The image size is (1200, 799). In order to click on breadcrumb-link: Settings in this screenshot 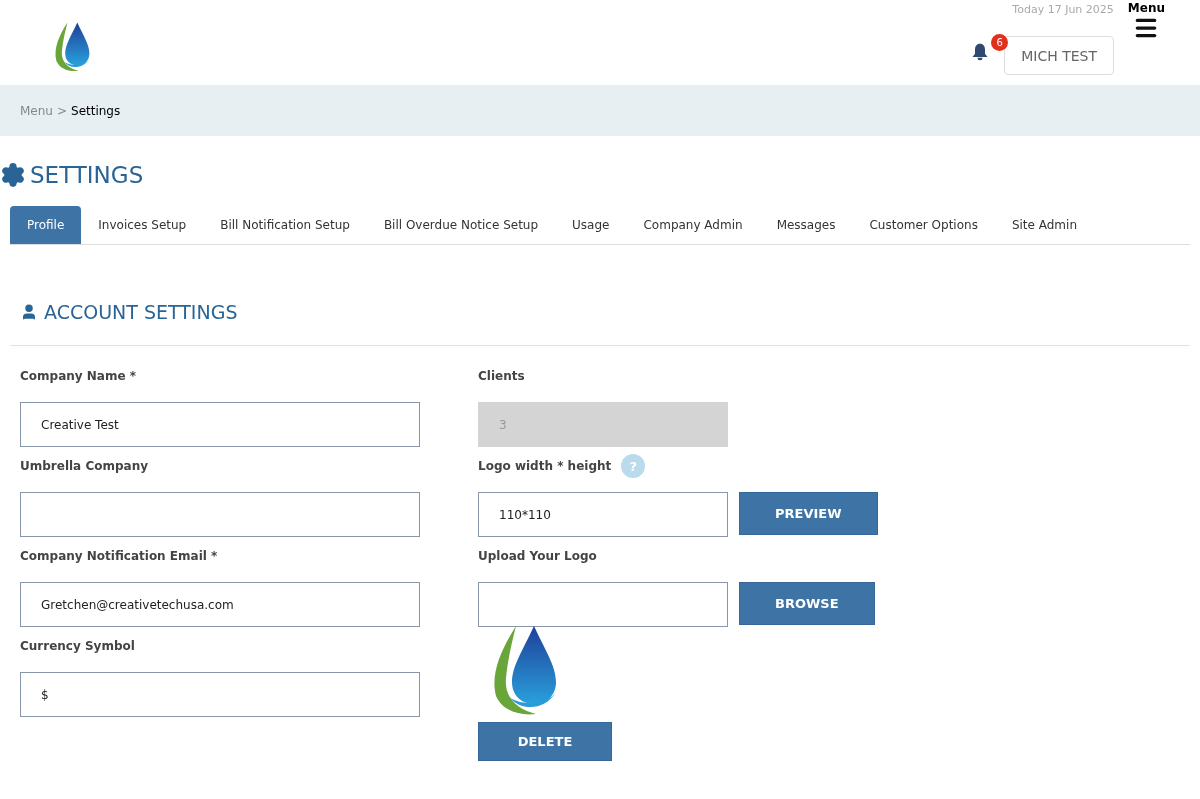, I will do `click(96, 110)`.